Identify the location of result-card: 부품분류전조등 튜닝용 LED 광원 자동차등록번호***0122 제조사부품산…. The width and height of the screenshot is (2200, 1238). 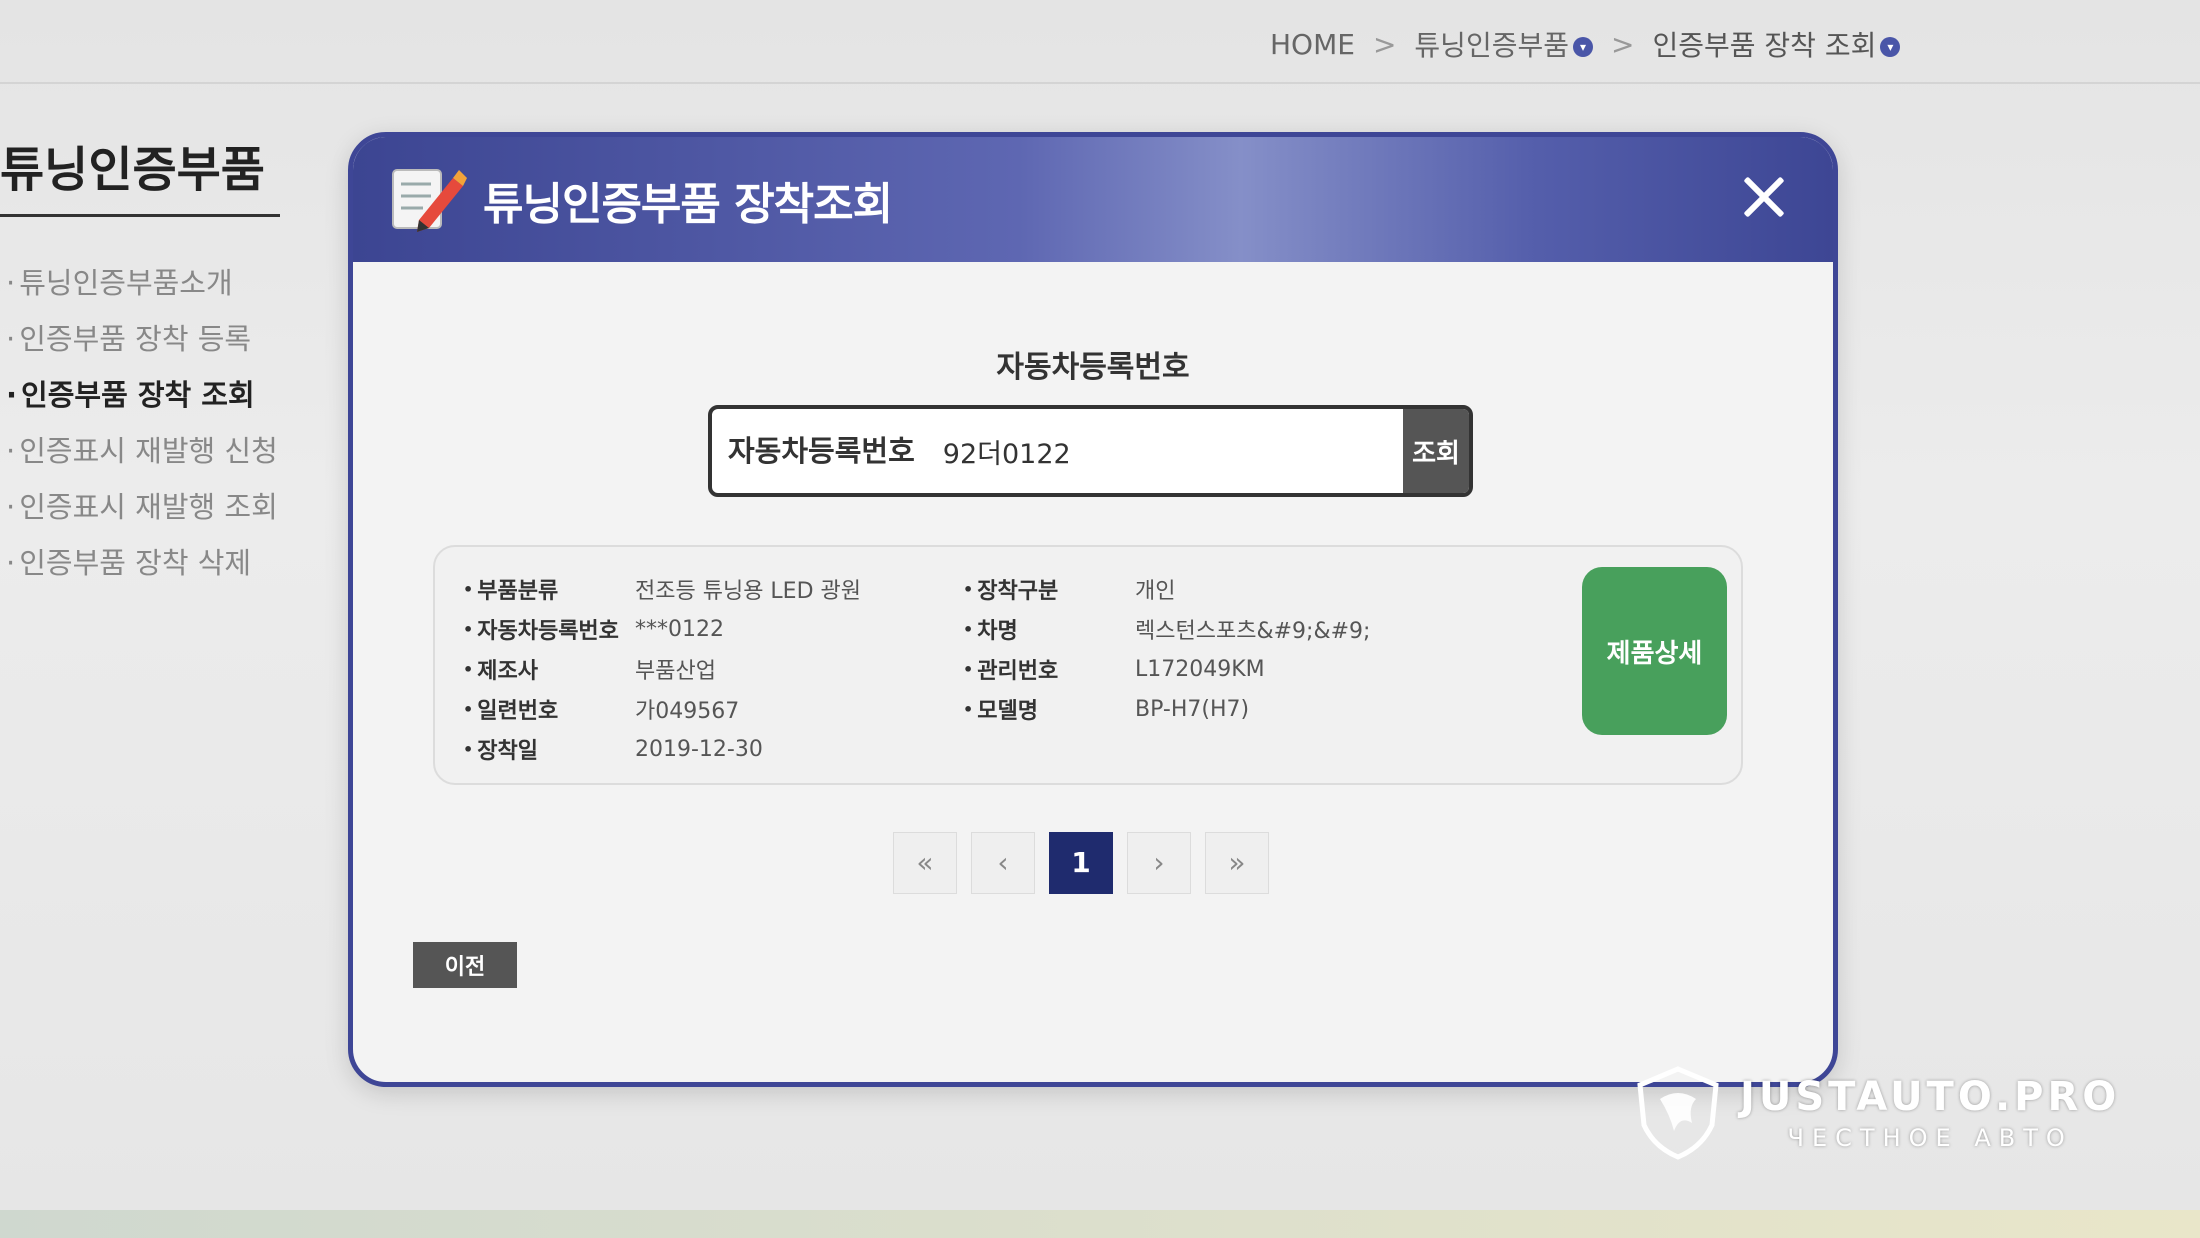
(1088, 665).